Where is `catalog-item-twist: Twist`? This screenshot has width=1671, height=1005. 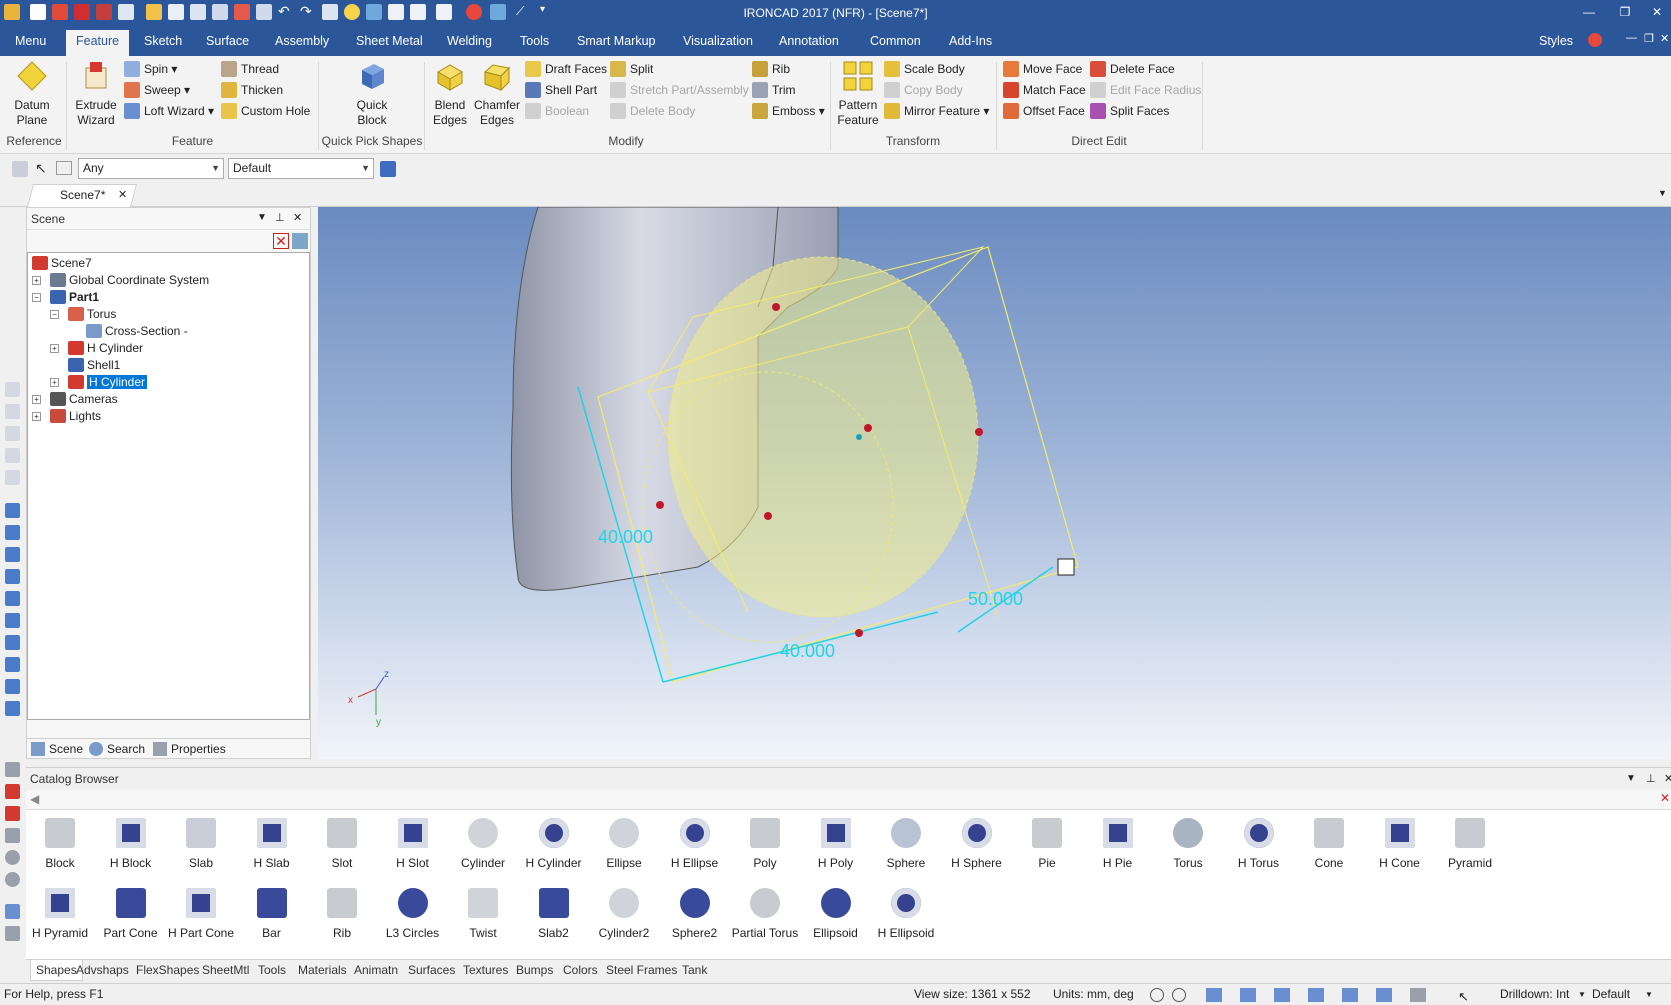
catalog-item-twist: Twist is located at coordinates (483, 914).